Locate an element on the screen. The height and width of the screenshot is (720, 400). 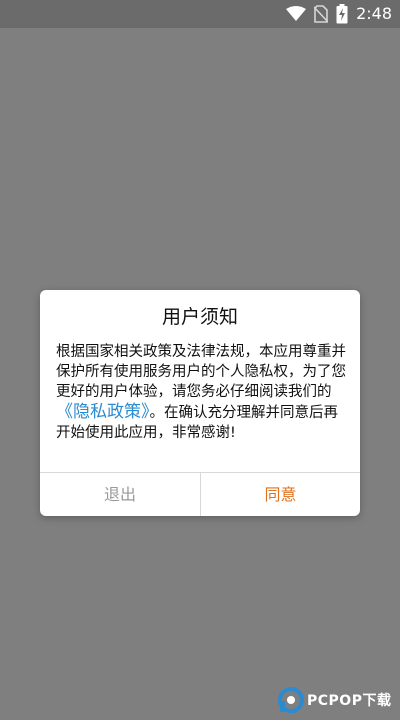
battery-charging-icon is located at coordinates (342, 14).